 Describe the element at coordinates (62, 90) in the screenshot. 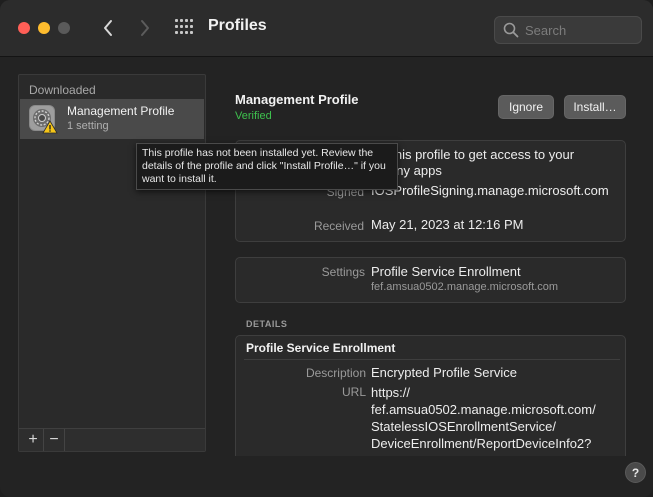

I see `sidebar-section-header: Downloaded` at that location.